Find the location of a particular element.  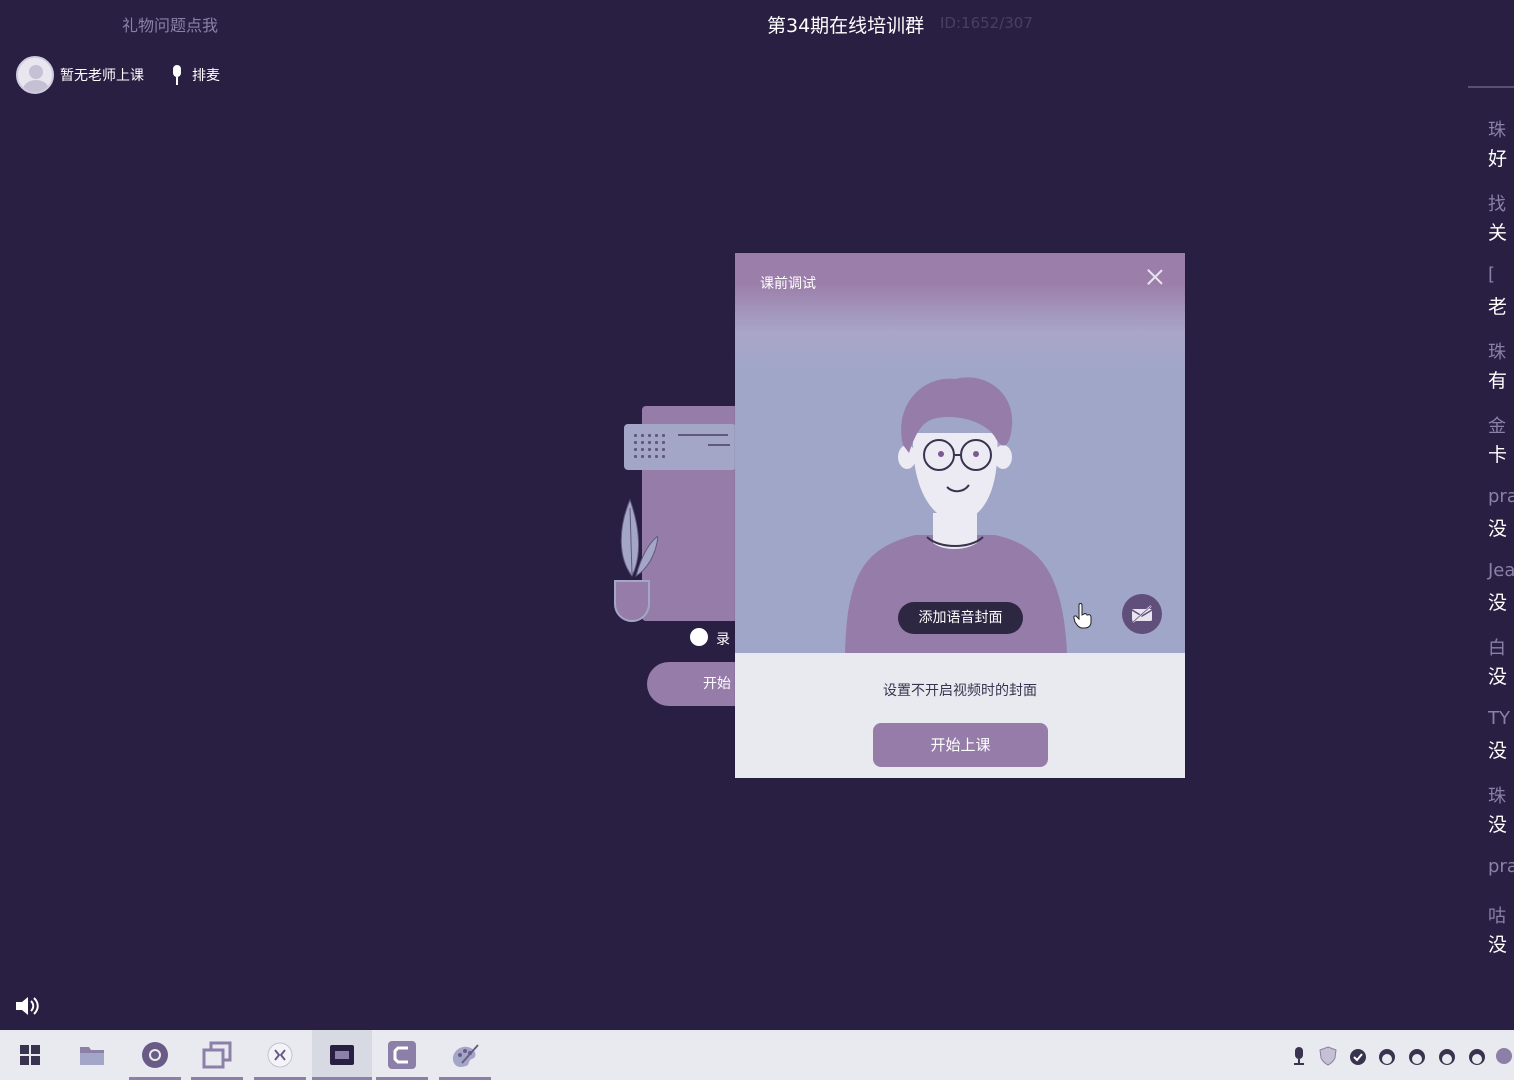

chat-message: 找 关 is located at coordinates (1497, 217).